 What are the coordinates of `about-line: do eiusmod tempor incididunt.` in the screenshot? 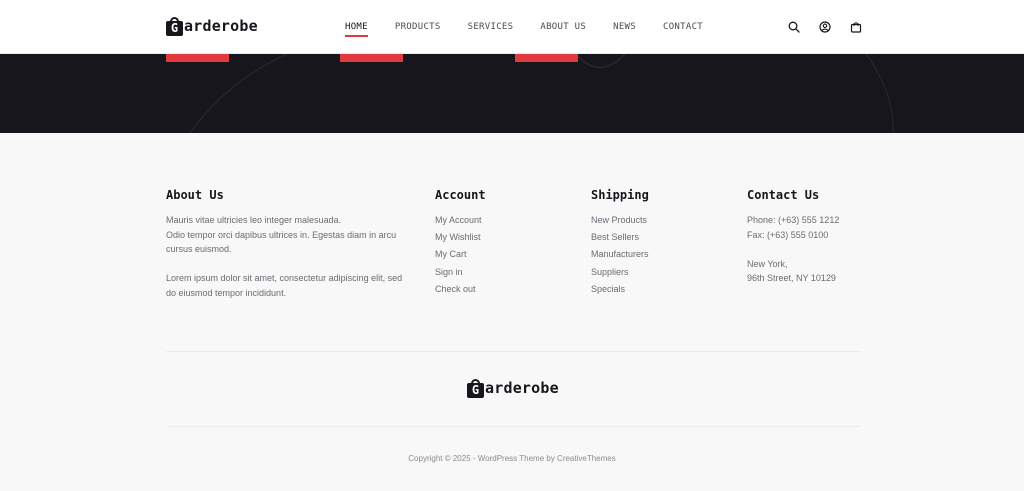 It's located at (226, 292).